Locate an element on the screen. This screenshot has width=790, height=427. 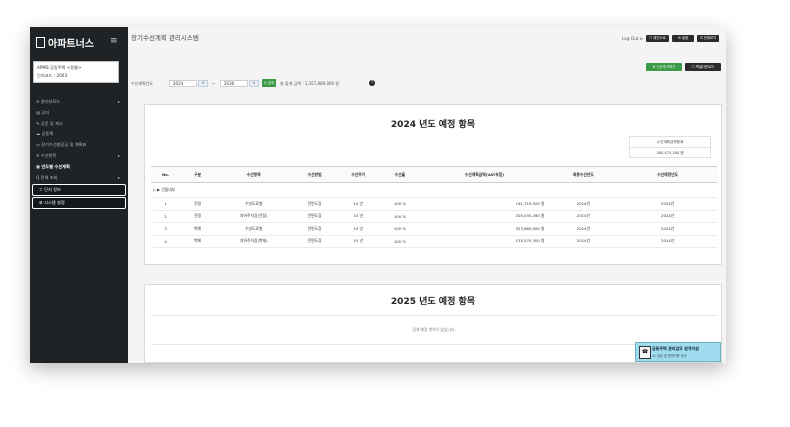
col-item: 수선항목 is located at coordinates (254, 174).